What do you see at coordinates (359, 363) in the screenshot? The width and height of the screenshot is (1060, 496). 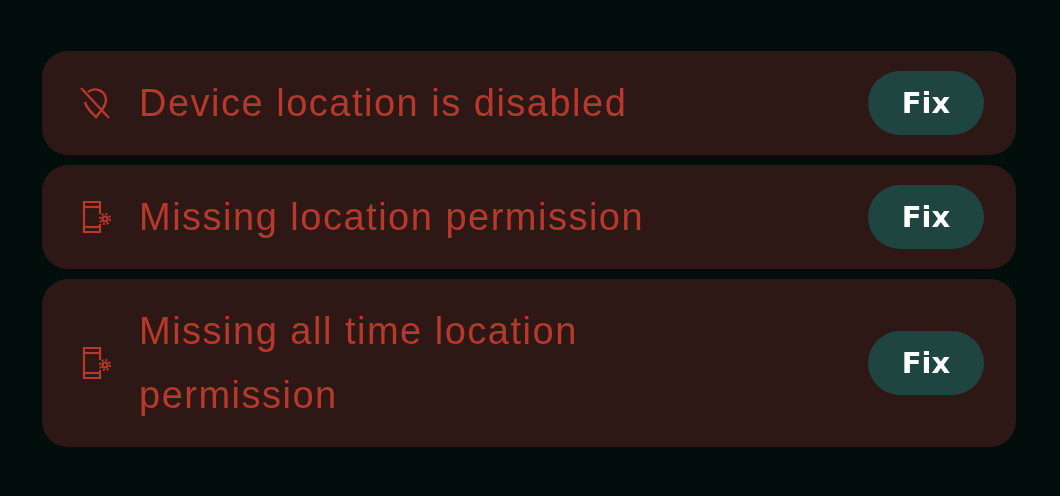 I see `issue-message: Missing all time location permission` at bounding box center [359, 363].